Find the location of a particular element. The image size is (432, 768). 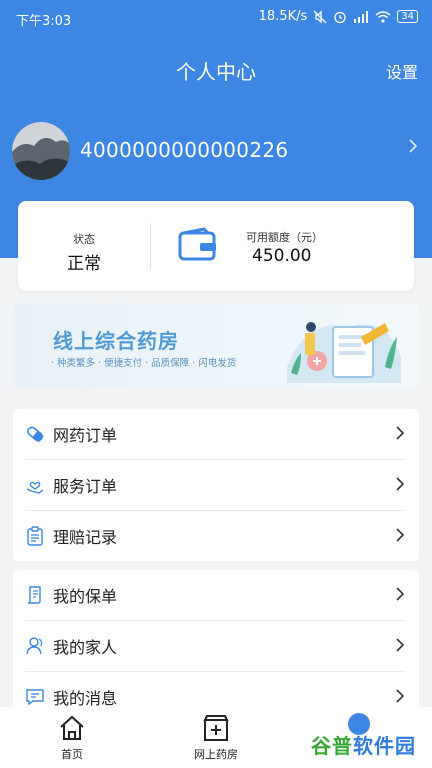

status-indicators: 18.5K/s 34 is located at coordinates (338, 16).